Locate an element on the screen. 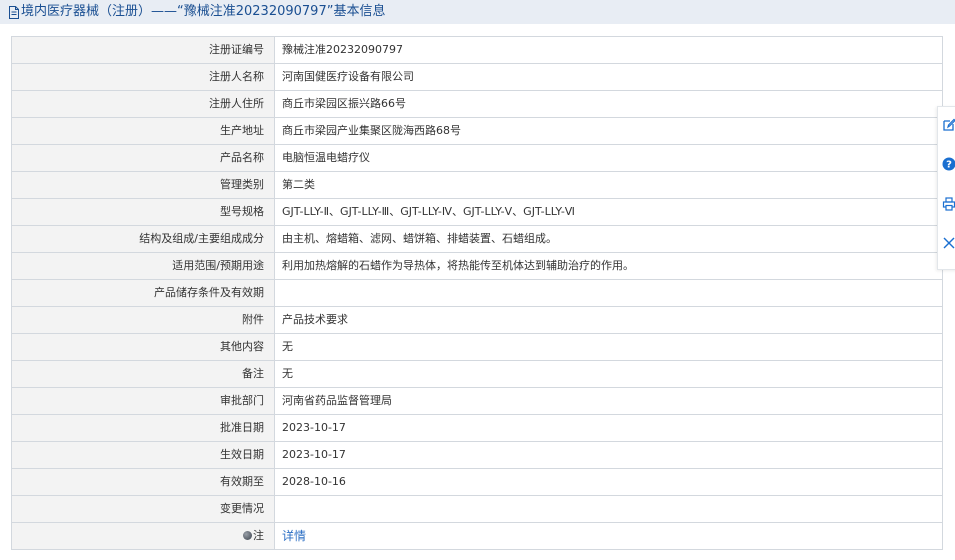 The width and height of the screenshot is (955, 560). table-row: 其他内容无 is located at coordinates (477, 347).